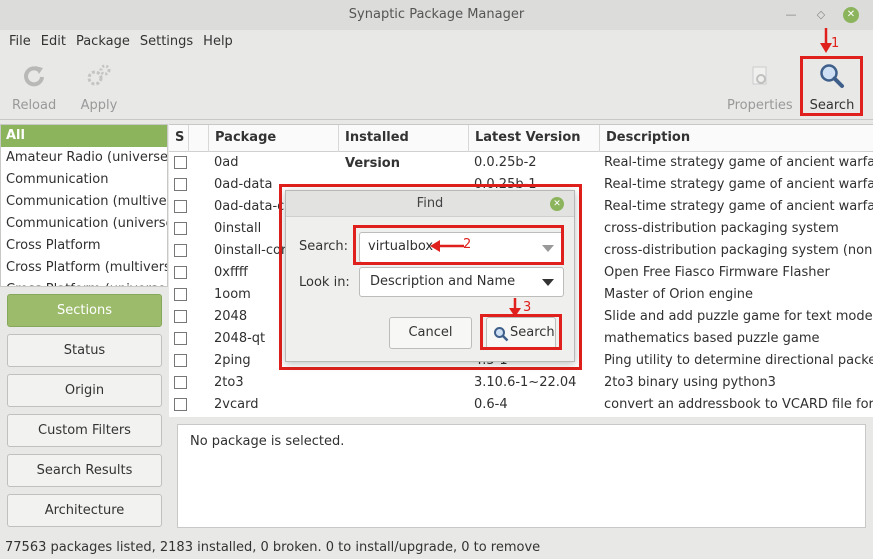  Describe the element at coordinates (218, 42) in the screenshot. I see `menu-help: Help` at that location.